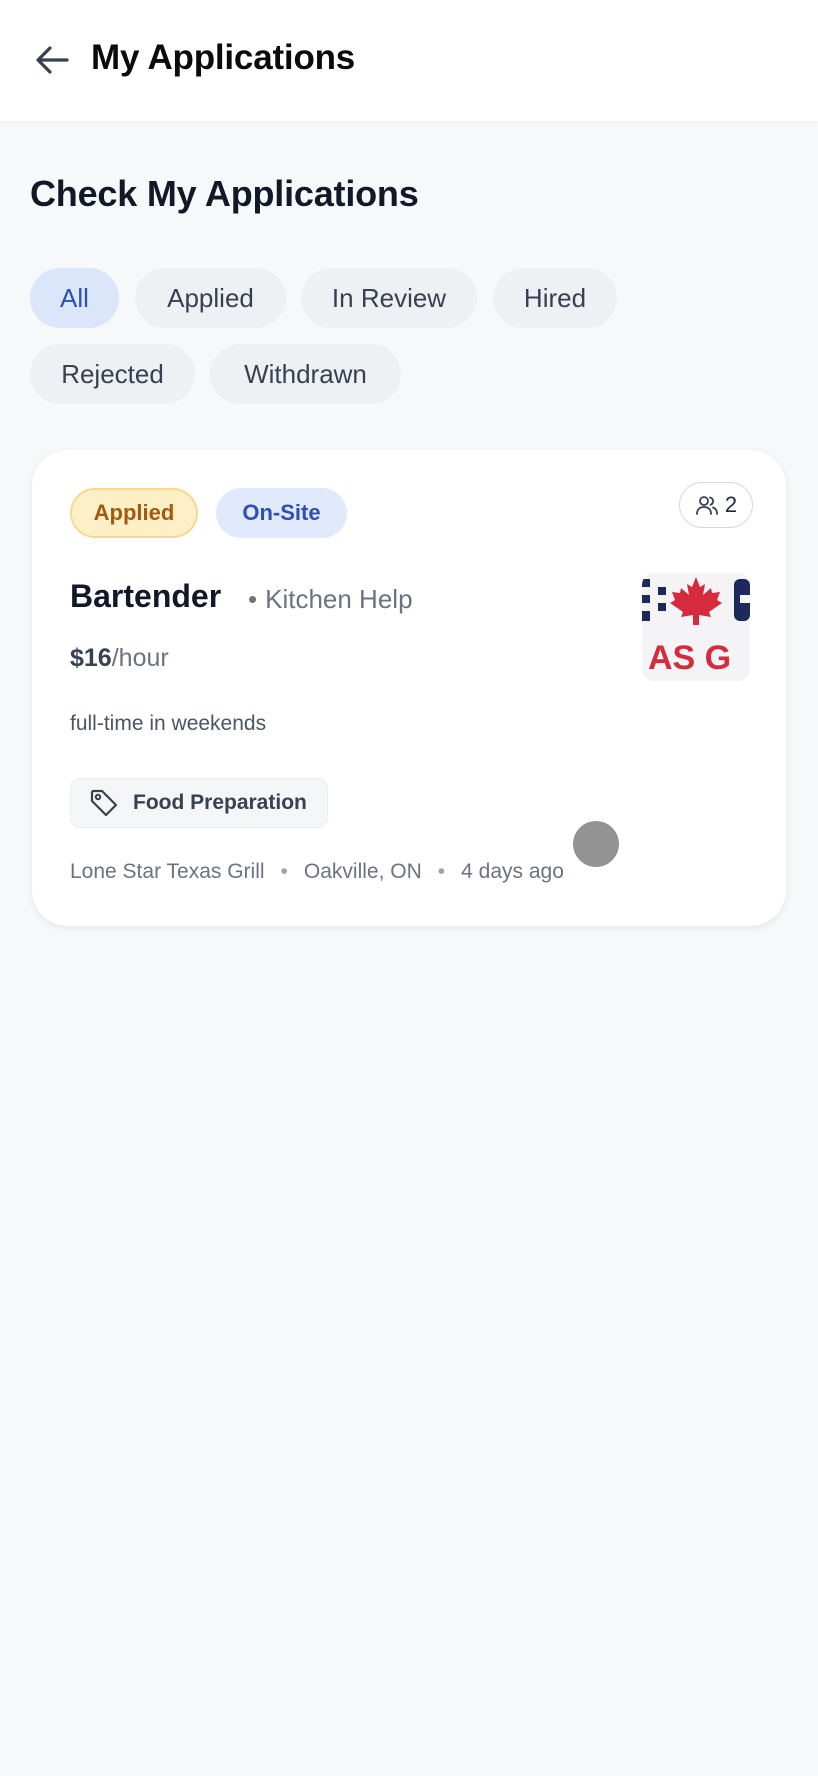  I want to click on tag-icon, so click(104, 803).